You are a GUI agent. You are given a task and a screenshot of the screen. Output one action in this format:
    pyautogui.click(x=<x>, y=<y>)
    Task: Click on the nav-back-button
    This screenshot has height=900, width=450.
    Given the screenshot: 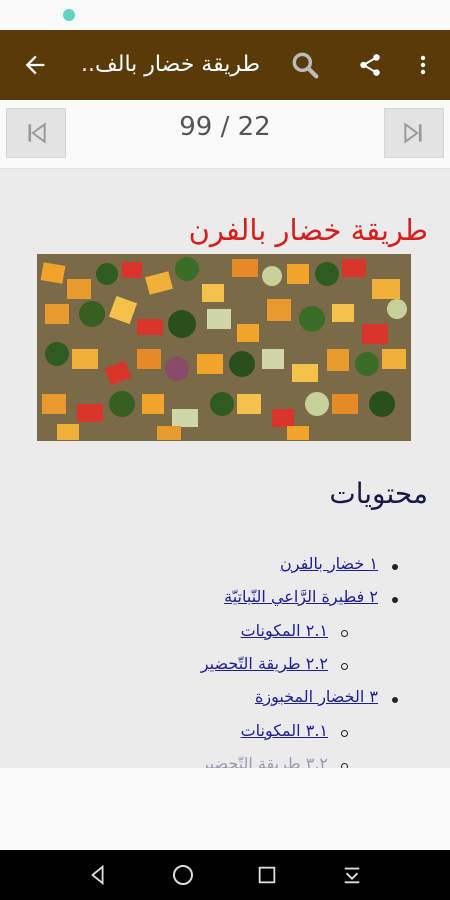 What is the action you would take?
    pyautogui.click(x=98, y=875)
    